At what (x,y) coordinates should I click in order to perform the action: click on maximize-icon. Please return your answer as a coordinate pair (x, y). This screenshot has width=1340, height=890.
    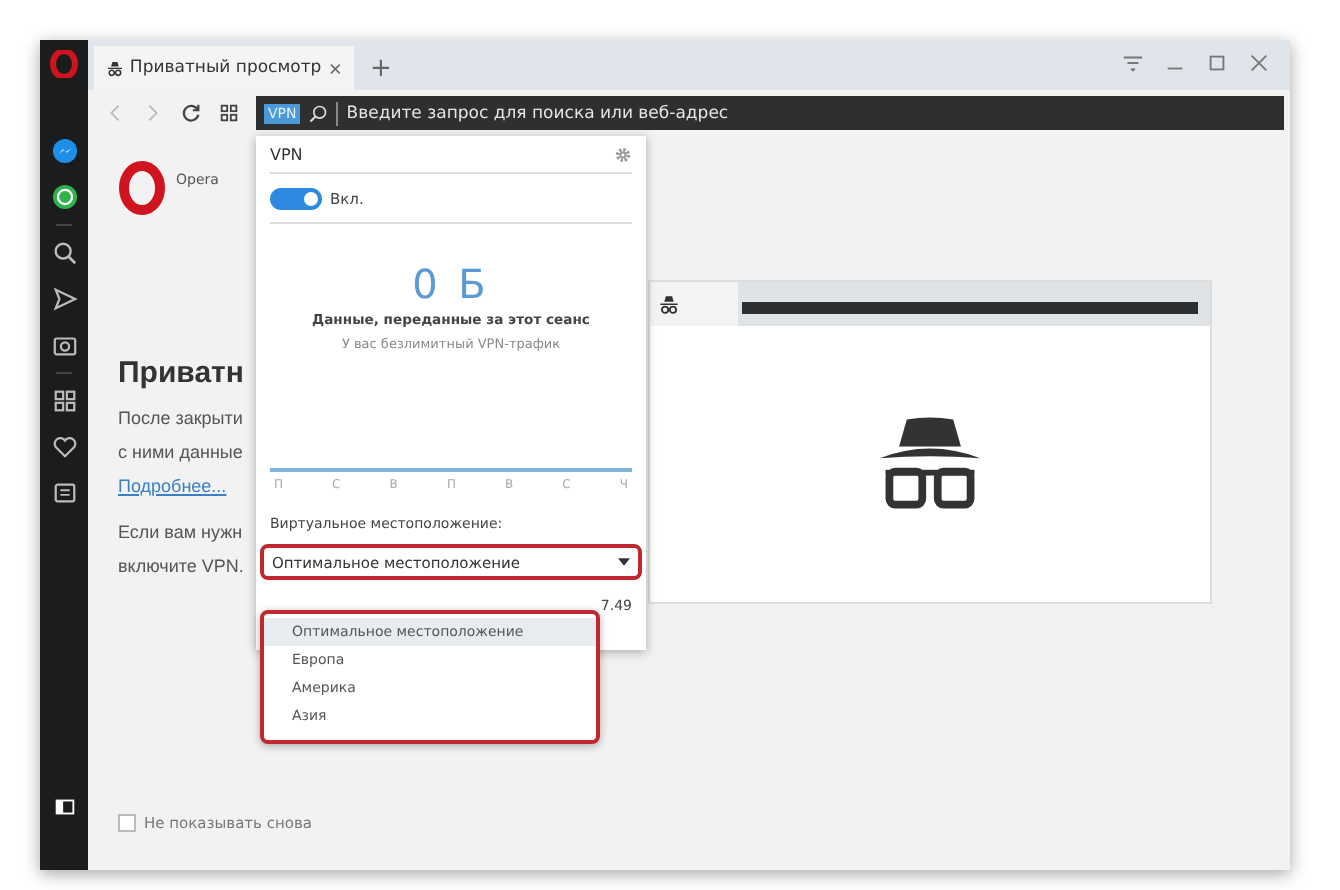
    Looking at the image, I should click on (1217, 63).